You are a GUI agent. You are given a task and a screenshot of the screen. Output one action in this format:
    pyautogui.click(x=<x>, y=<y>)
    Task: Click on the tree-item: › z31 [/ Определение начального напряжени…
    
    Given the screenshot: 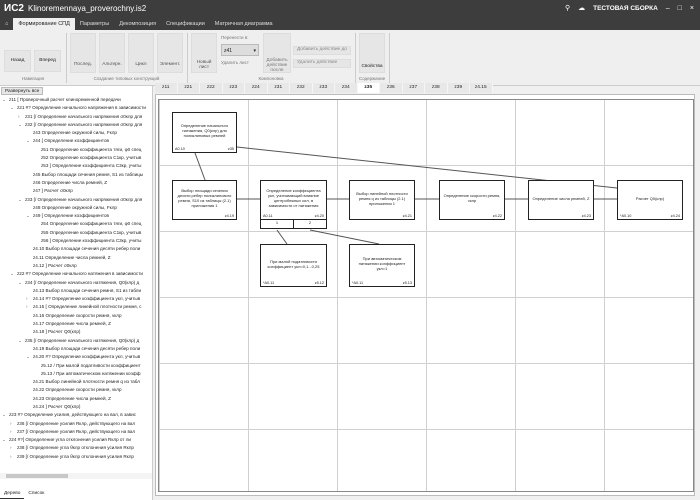 What is the action you would take?
    pyautogui.click(x=77, y=117)
    